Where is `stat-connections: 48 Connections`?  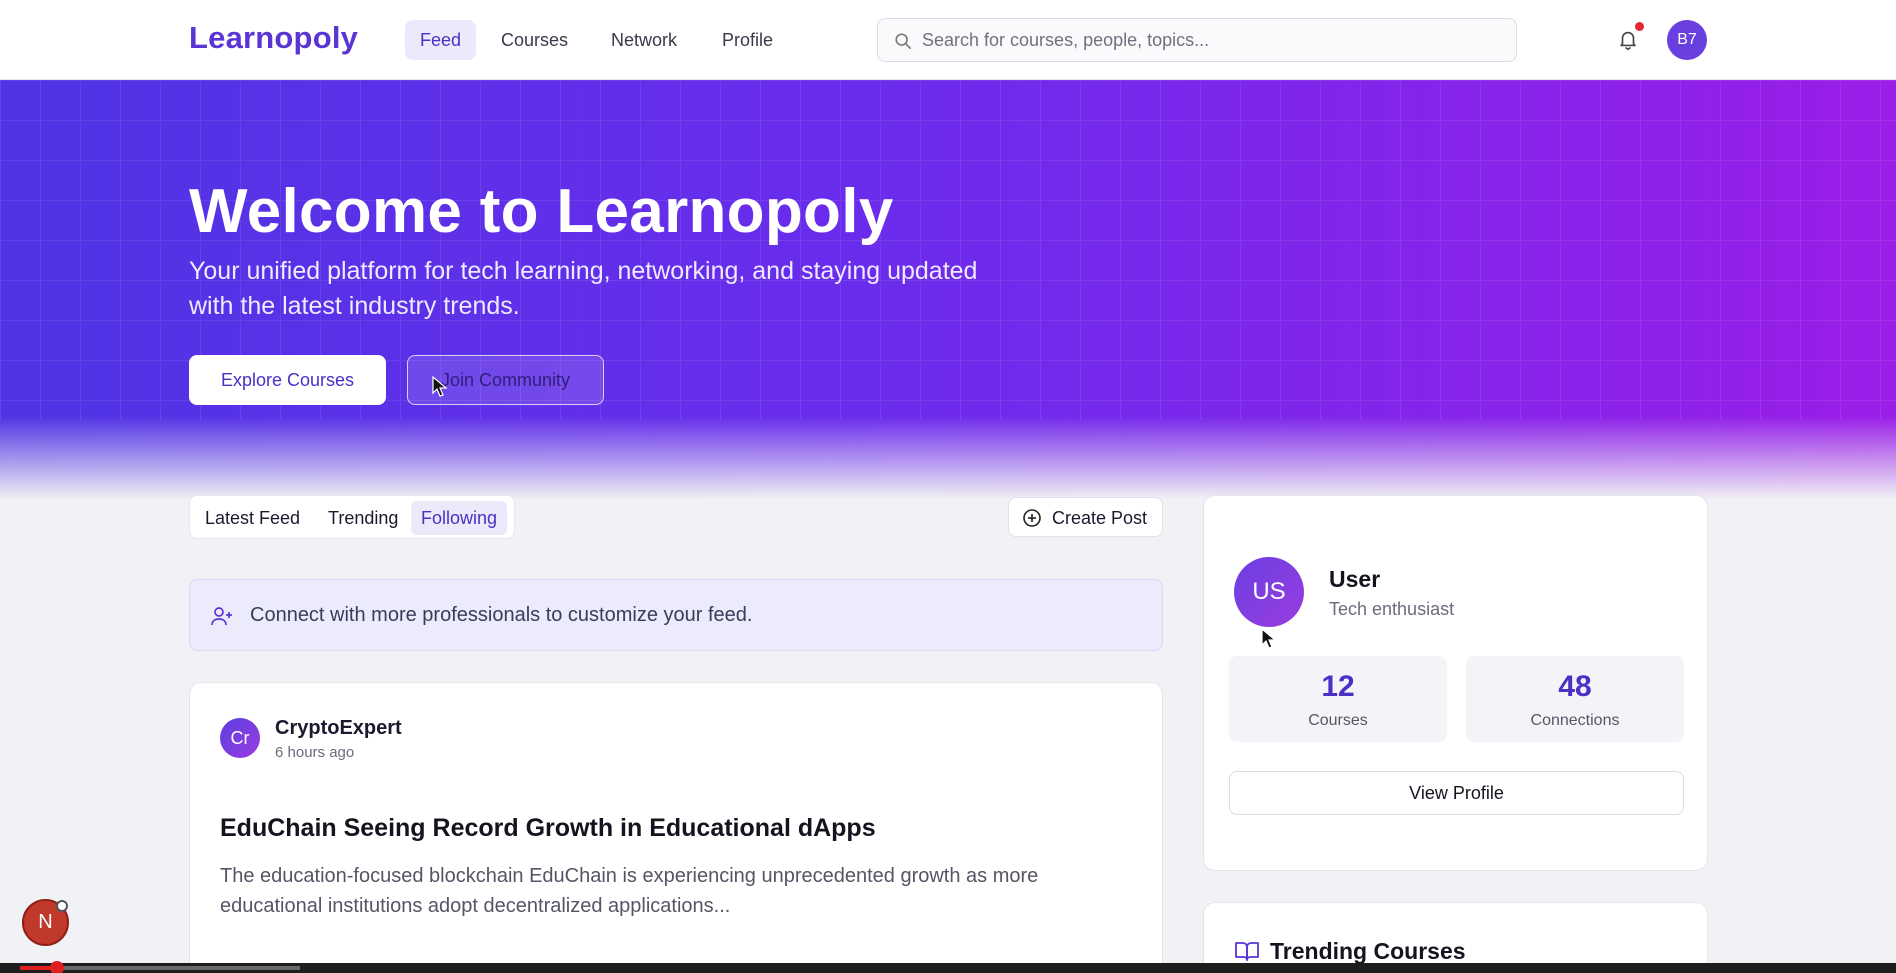 stat-connections: 48 Connections is located at coordinates (1575, 699).